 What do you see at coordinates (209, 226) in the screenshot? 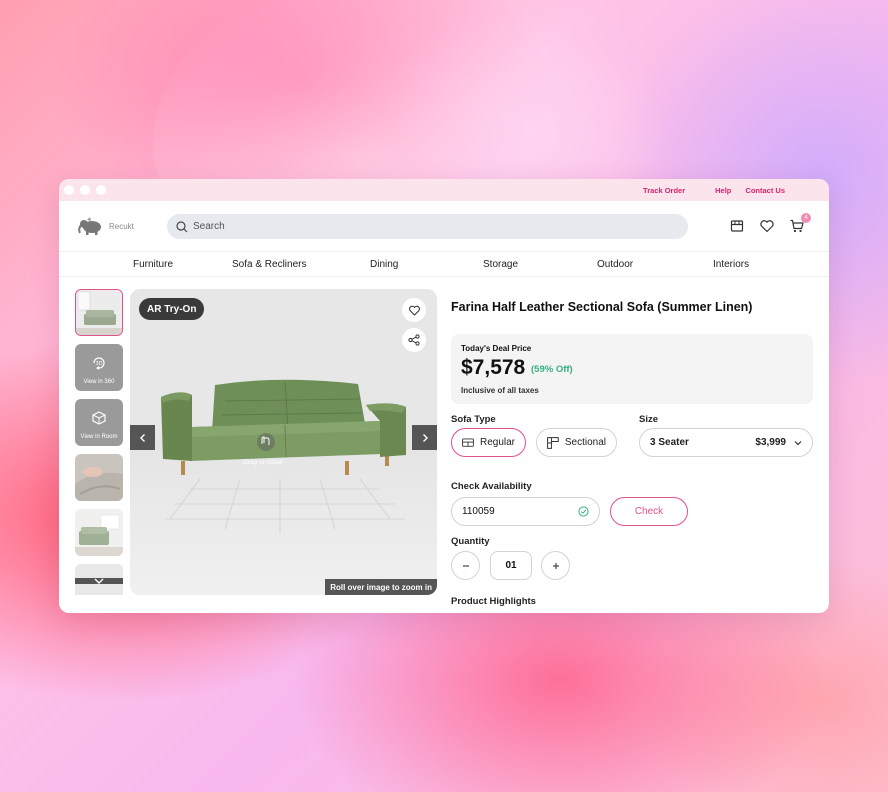
I see `search-placeholder: Search` at bounding box center [209, 226].